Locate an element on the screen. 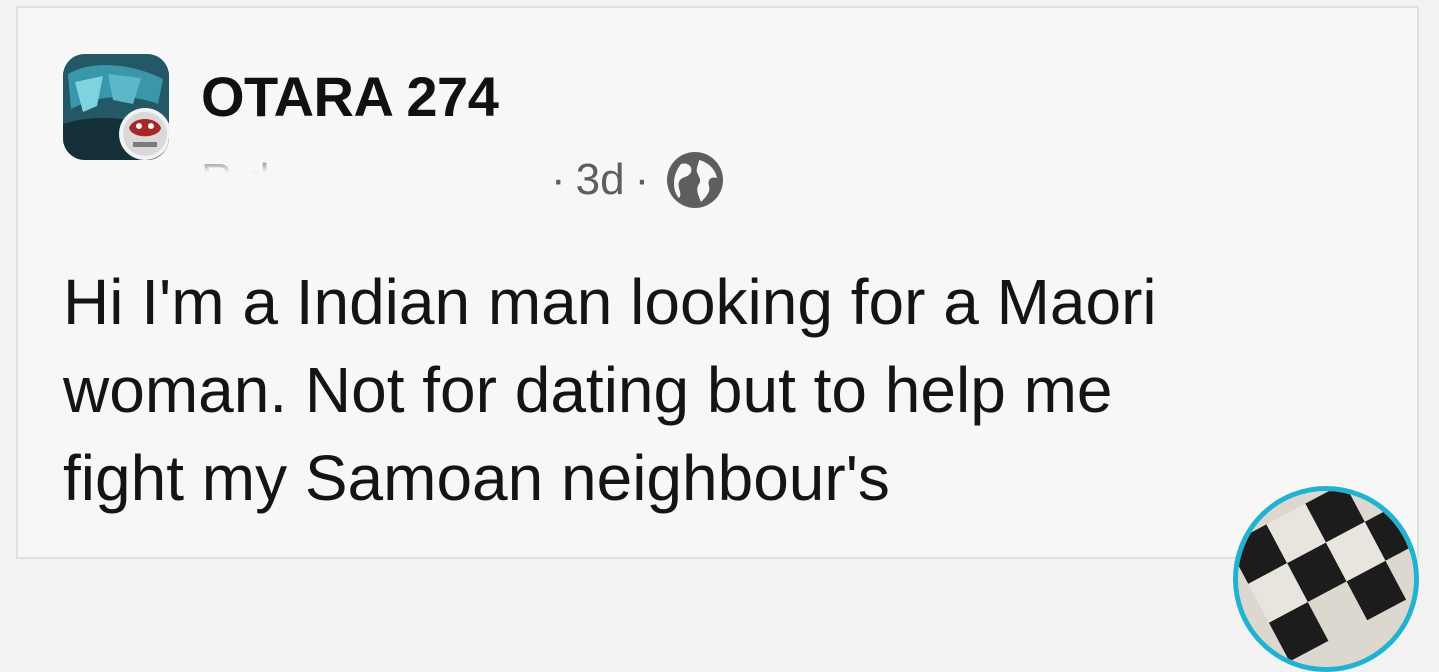 The width and height of the screenshot is (1439, 672). graffiti-logo-icon is located at coordinates (116, 107).